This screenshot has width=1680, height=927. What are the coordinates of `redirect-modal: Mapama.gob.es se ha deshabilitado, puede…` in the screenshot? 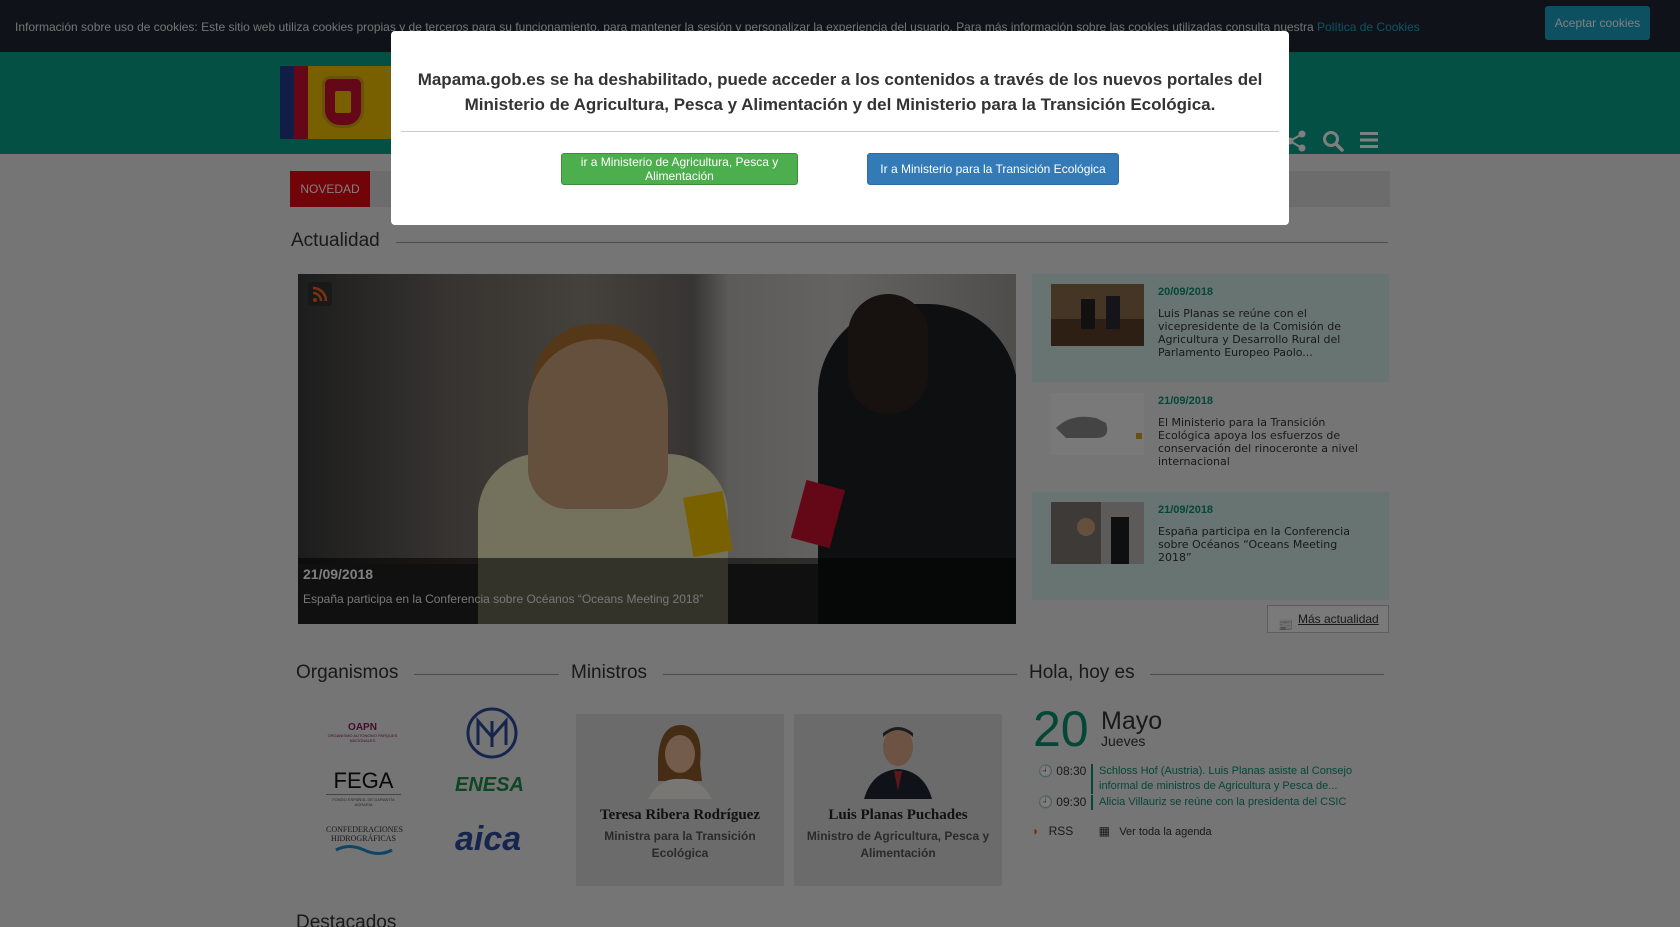 It's located at (840, 128).